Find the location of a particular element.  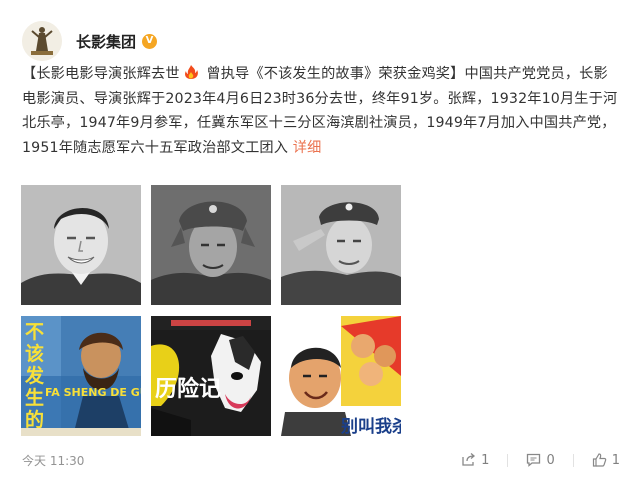

post-footer: 今天 11:30 1 0 1 is located at coordinates (321, 460).